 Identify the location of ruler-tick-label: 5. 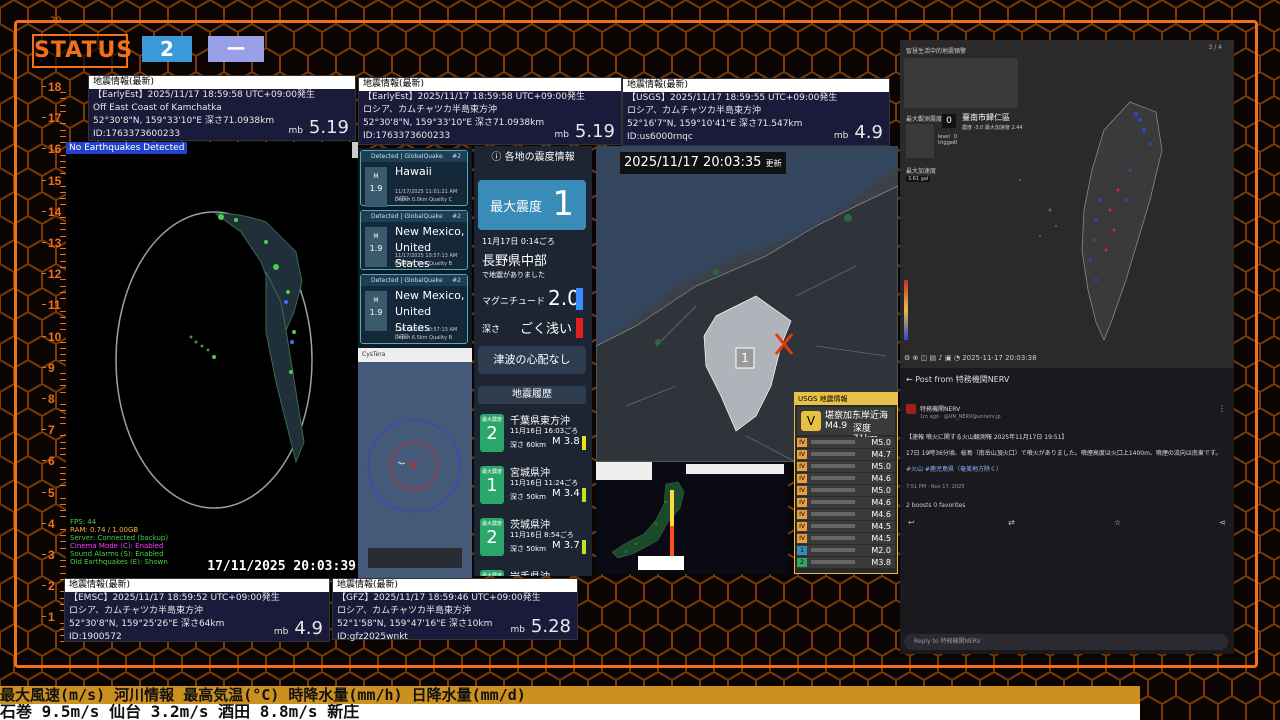
(51, 492).